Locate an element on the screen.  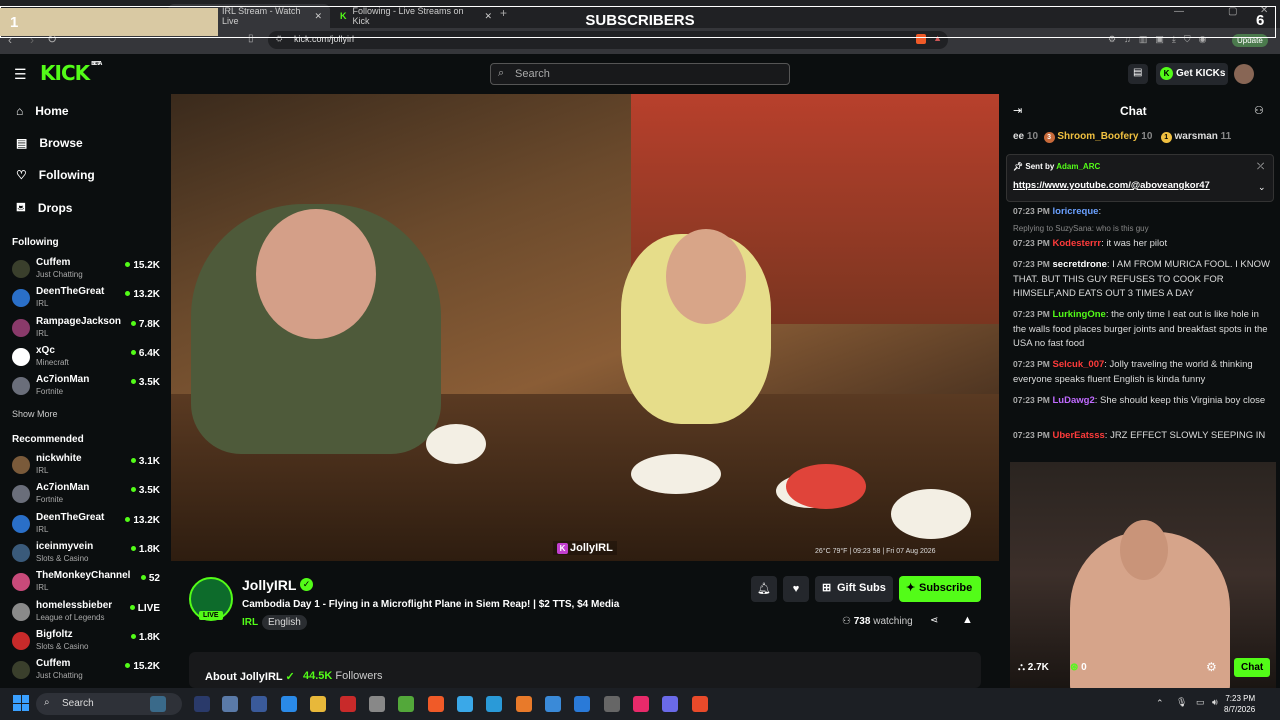
menu-icon: ☰ is located at coordinates (20, 74).